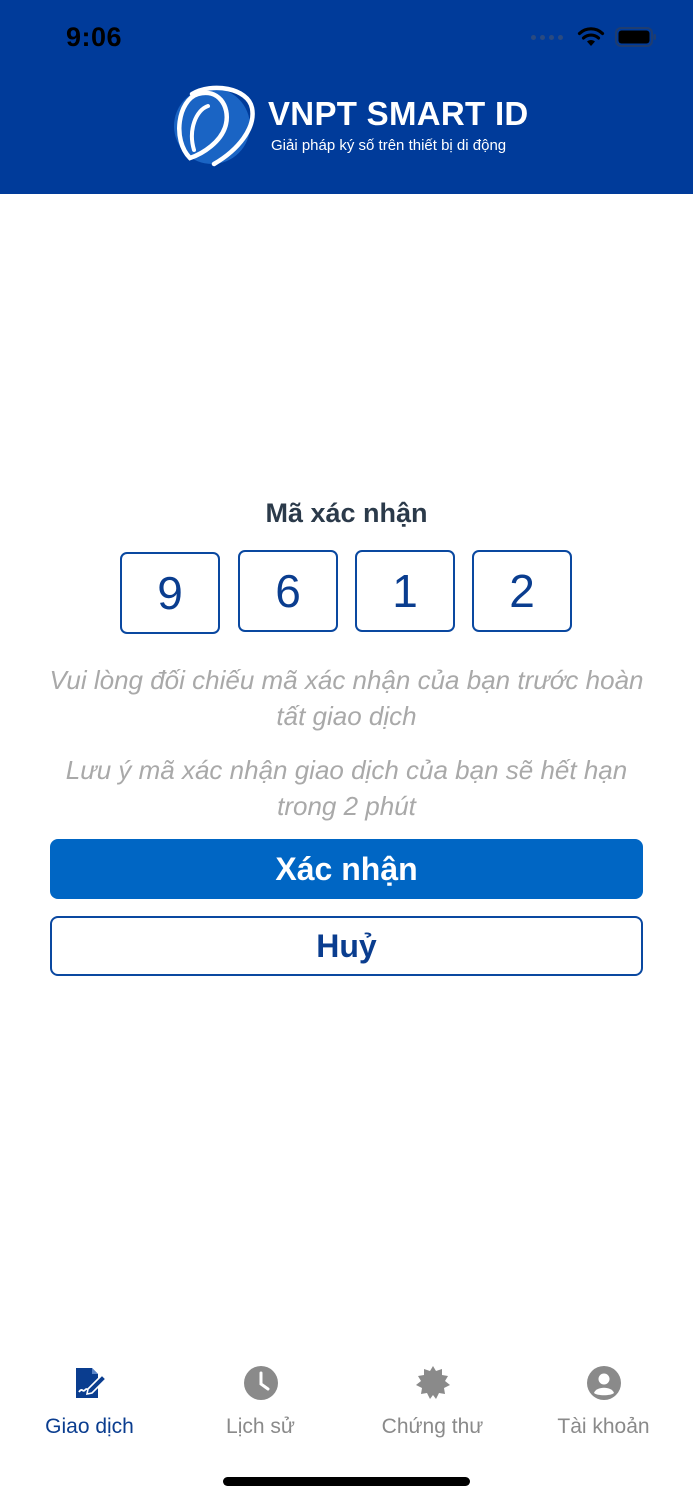 The height and width of the screenshot is (1500, 693). What do you see at coordinates (603, 1410) in the screenshot?
I see `tab-tai-khoan: Tài khoản` at bounding box center [603, 1410].